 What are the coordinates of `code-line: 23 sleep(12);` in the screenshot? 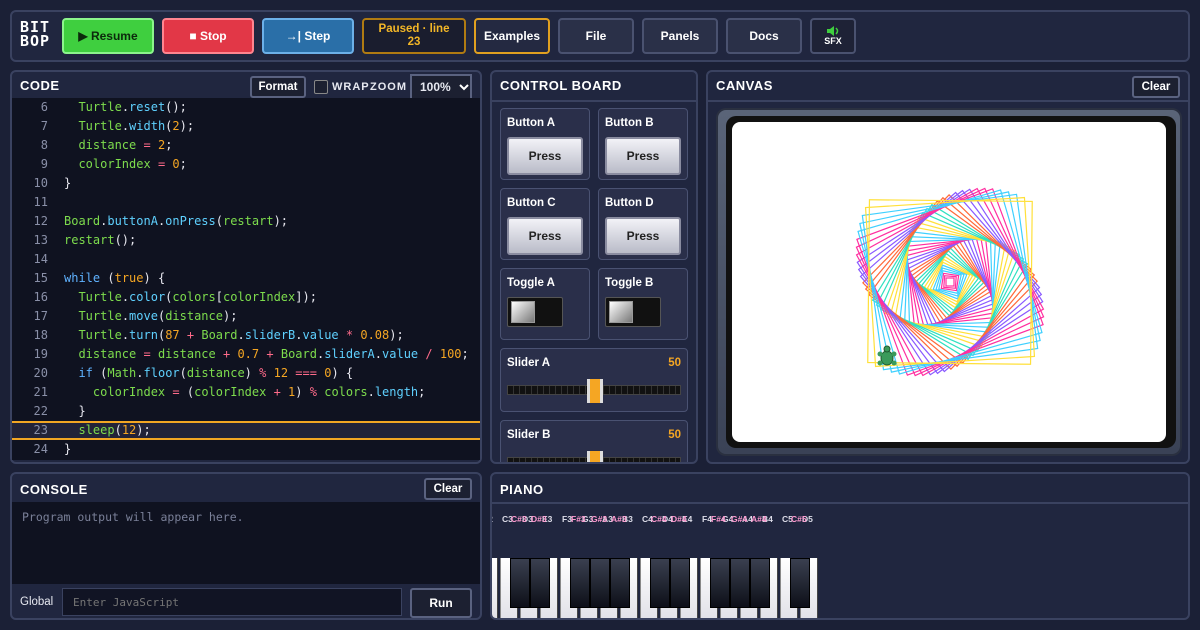 It's located at (246, 430).